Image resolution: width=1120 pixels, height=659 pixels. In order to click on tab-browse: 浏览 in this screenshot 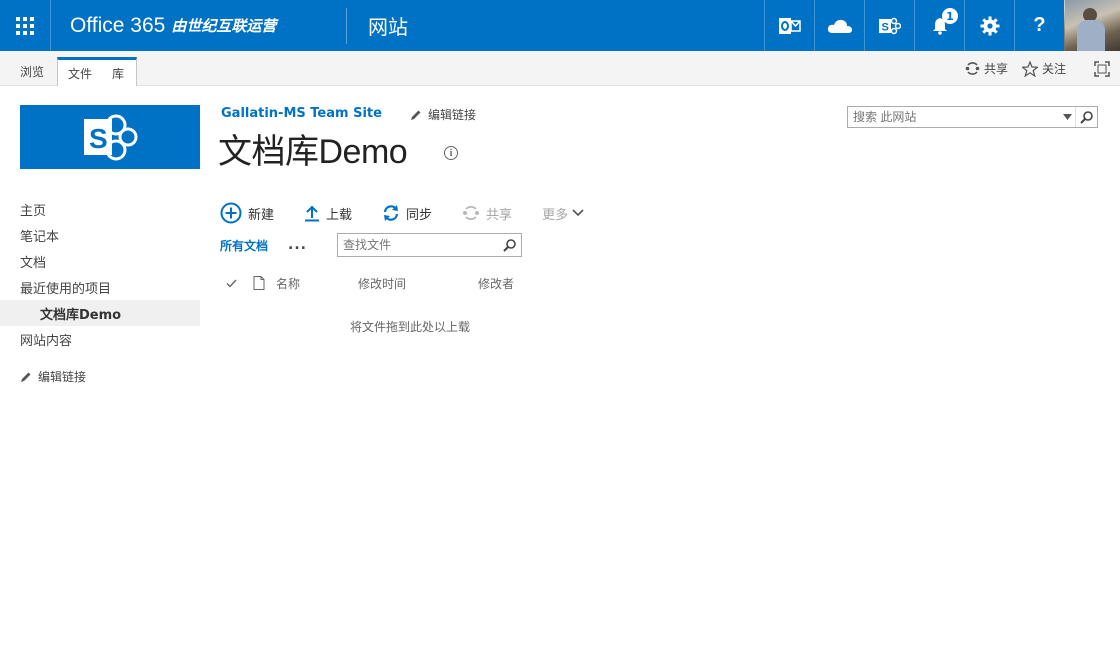, I will do `click(32, 71)`.